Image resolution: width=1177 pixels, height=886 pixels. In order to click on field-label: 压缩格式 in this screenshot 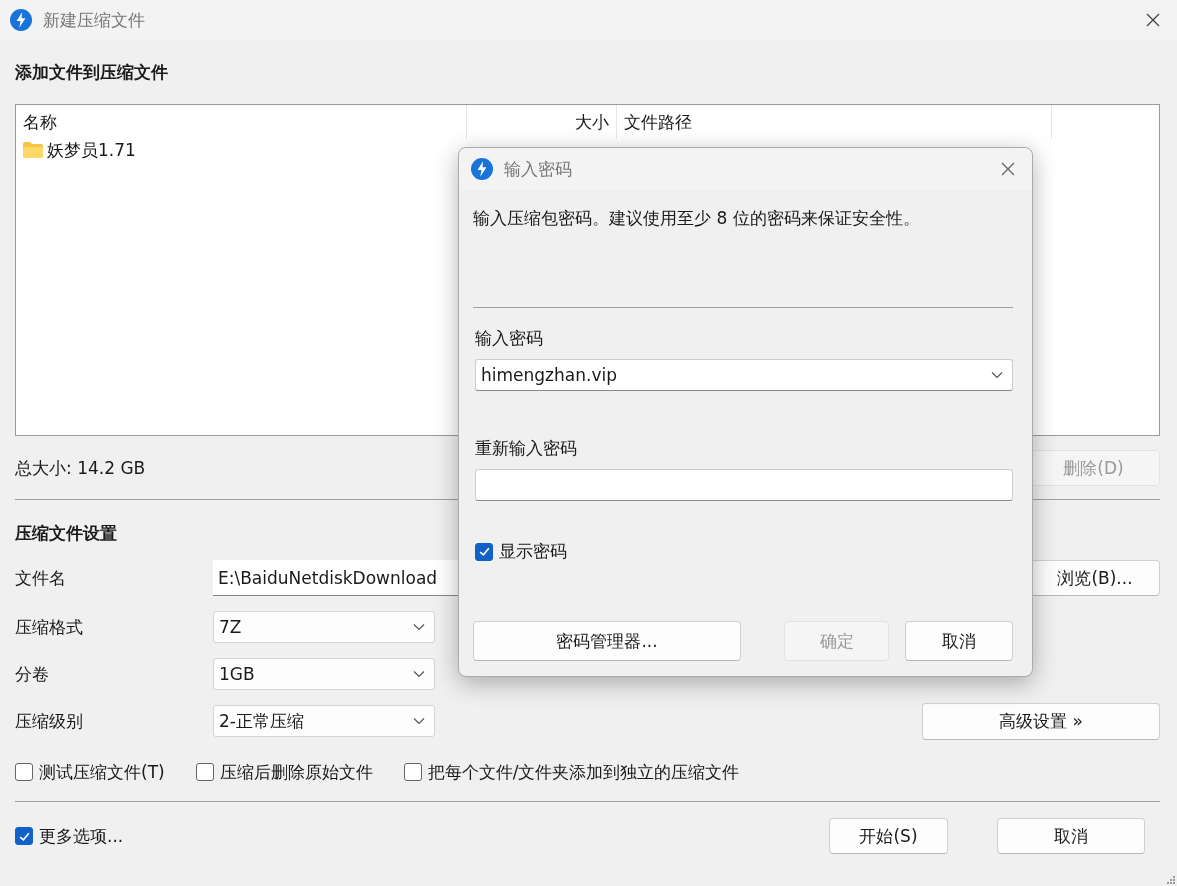, I will do `click(49, 627)`.